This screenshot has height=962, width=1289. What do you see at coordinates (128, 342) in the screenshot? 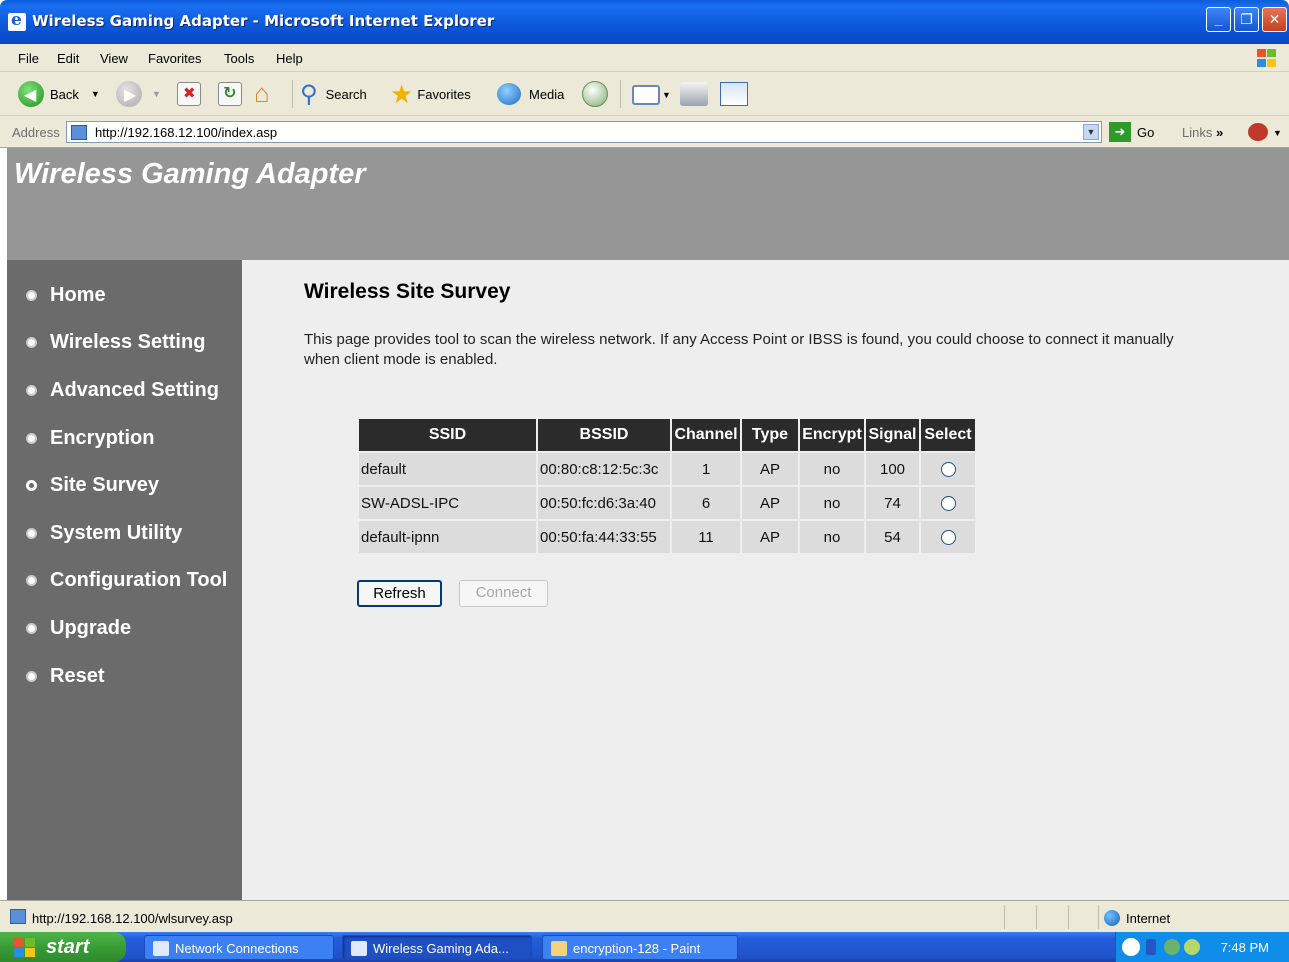
I see `nav-label: Wireless Setting` at bounding box center [128, 342].